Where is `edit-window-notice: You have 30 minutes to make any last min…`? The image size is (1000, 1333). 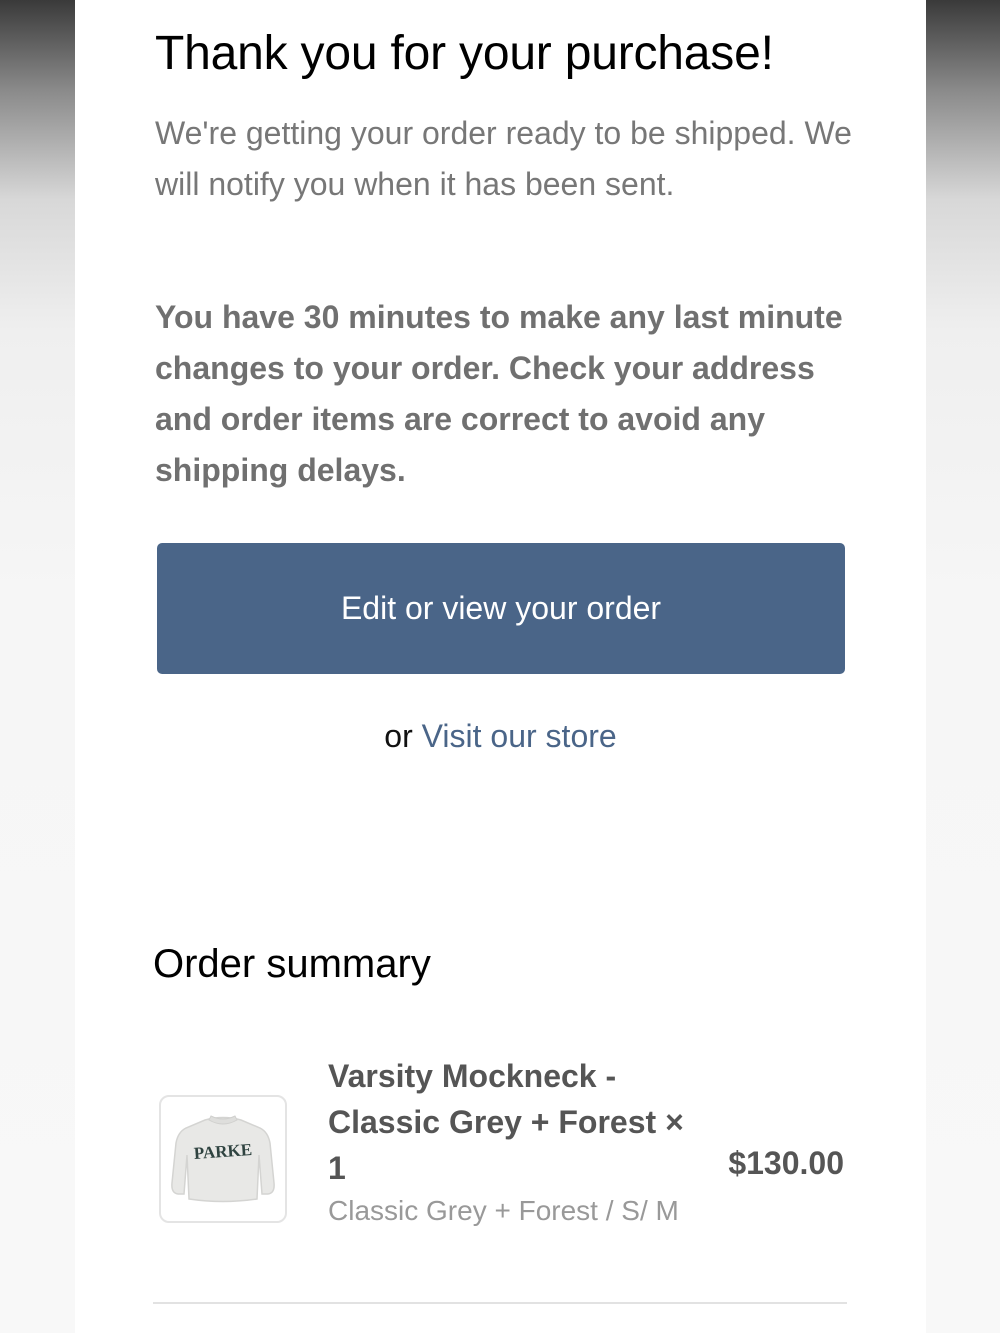 edit-window-notice: You have 30 minutes to make any last min… is located at coordinates (499, 393).